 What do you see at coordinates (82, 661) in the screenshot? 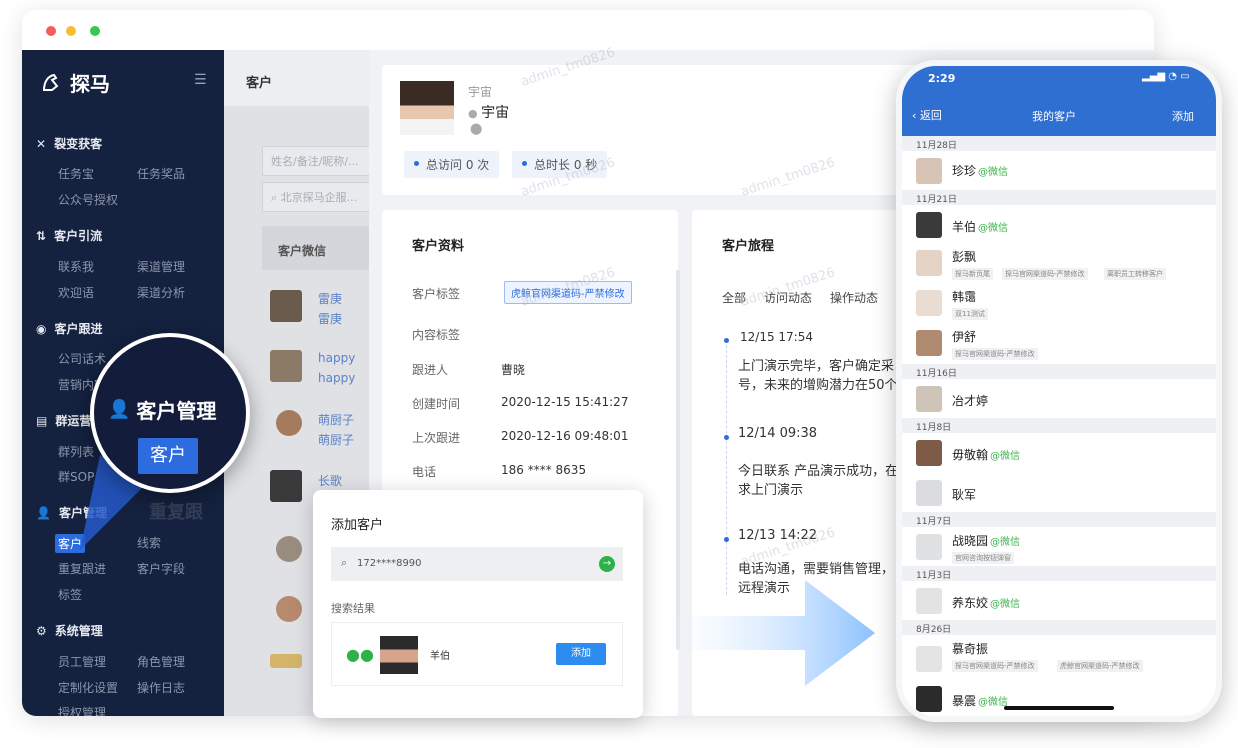
I see `nav-item-staff: 员工管理` at bounding box center [82, 661].